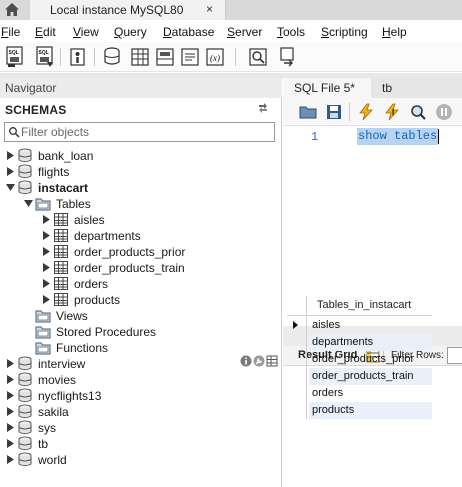 The height and width of the screenshot is (487, 462). What do you see at coordinates (140, 364) in the screenshot?
I see `tree-item-interview: interview` at bounding box center [140, 364].